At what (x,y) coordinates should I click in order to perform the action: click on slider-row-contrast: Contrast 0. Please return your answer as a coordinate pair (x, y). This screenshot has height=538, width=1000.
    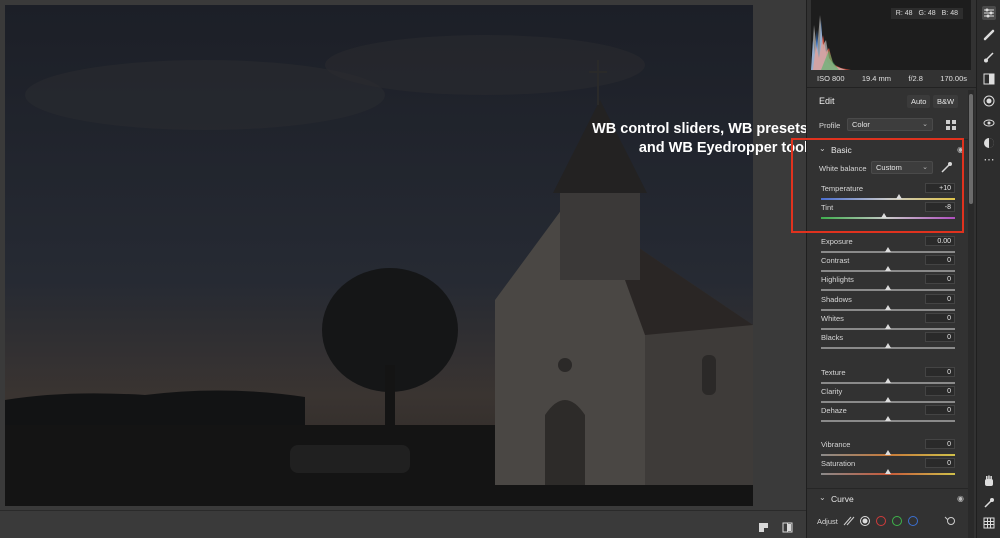
    Looking at the image, I should click on (888, 264).